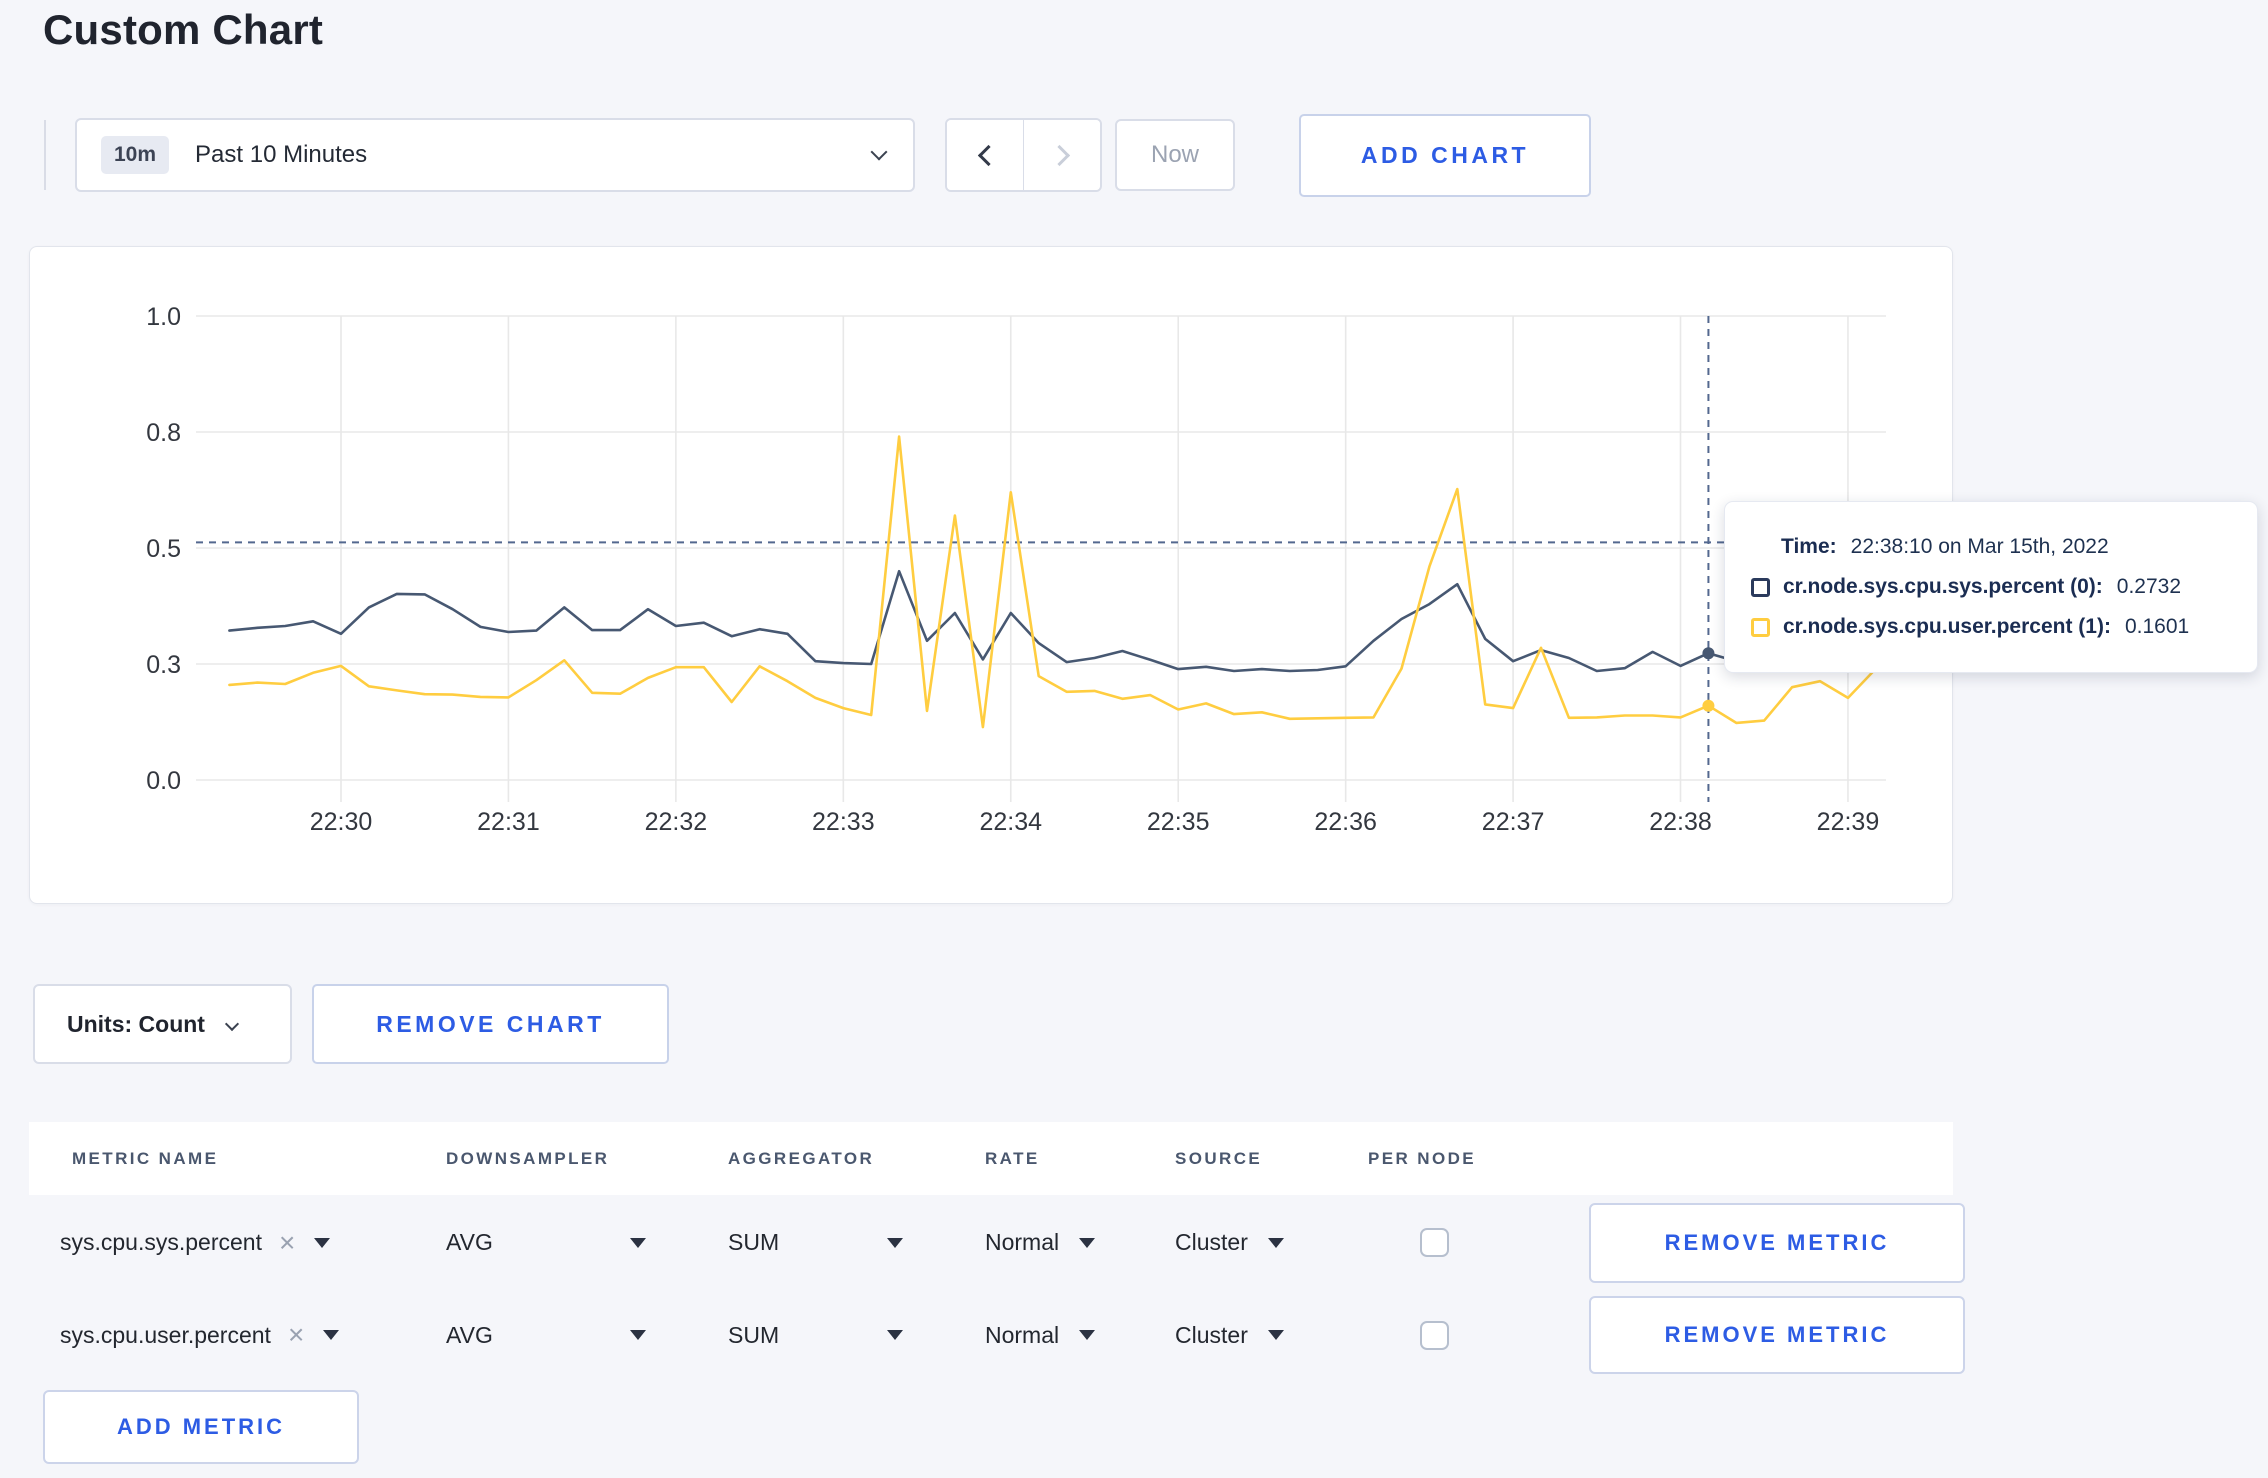  Describe the element at coordinates (801, 1158) in the screenshot. I see `column-header-aggregator: AGGREGATOR` at that location.